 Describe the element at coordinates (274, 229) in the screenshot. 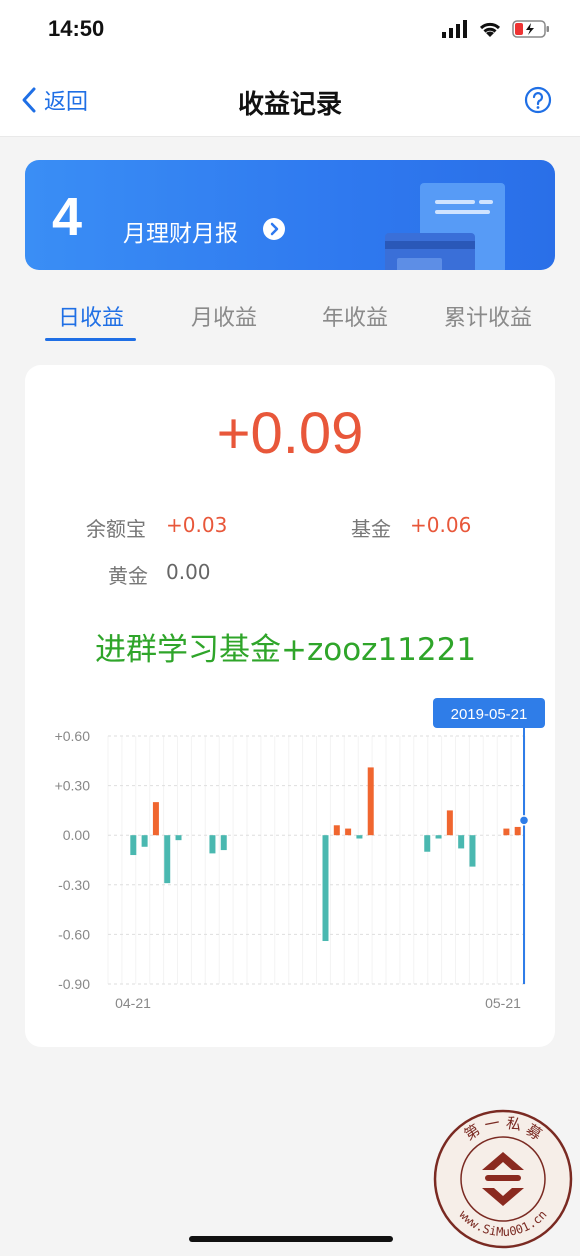

I see `chevron-right-circle-icon` at that location.